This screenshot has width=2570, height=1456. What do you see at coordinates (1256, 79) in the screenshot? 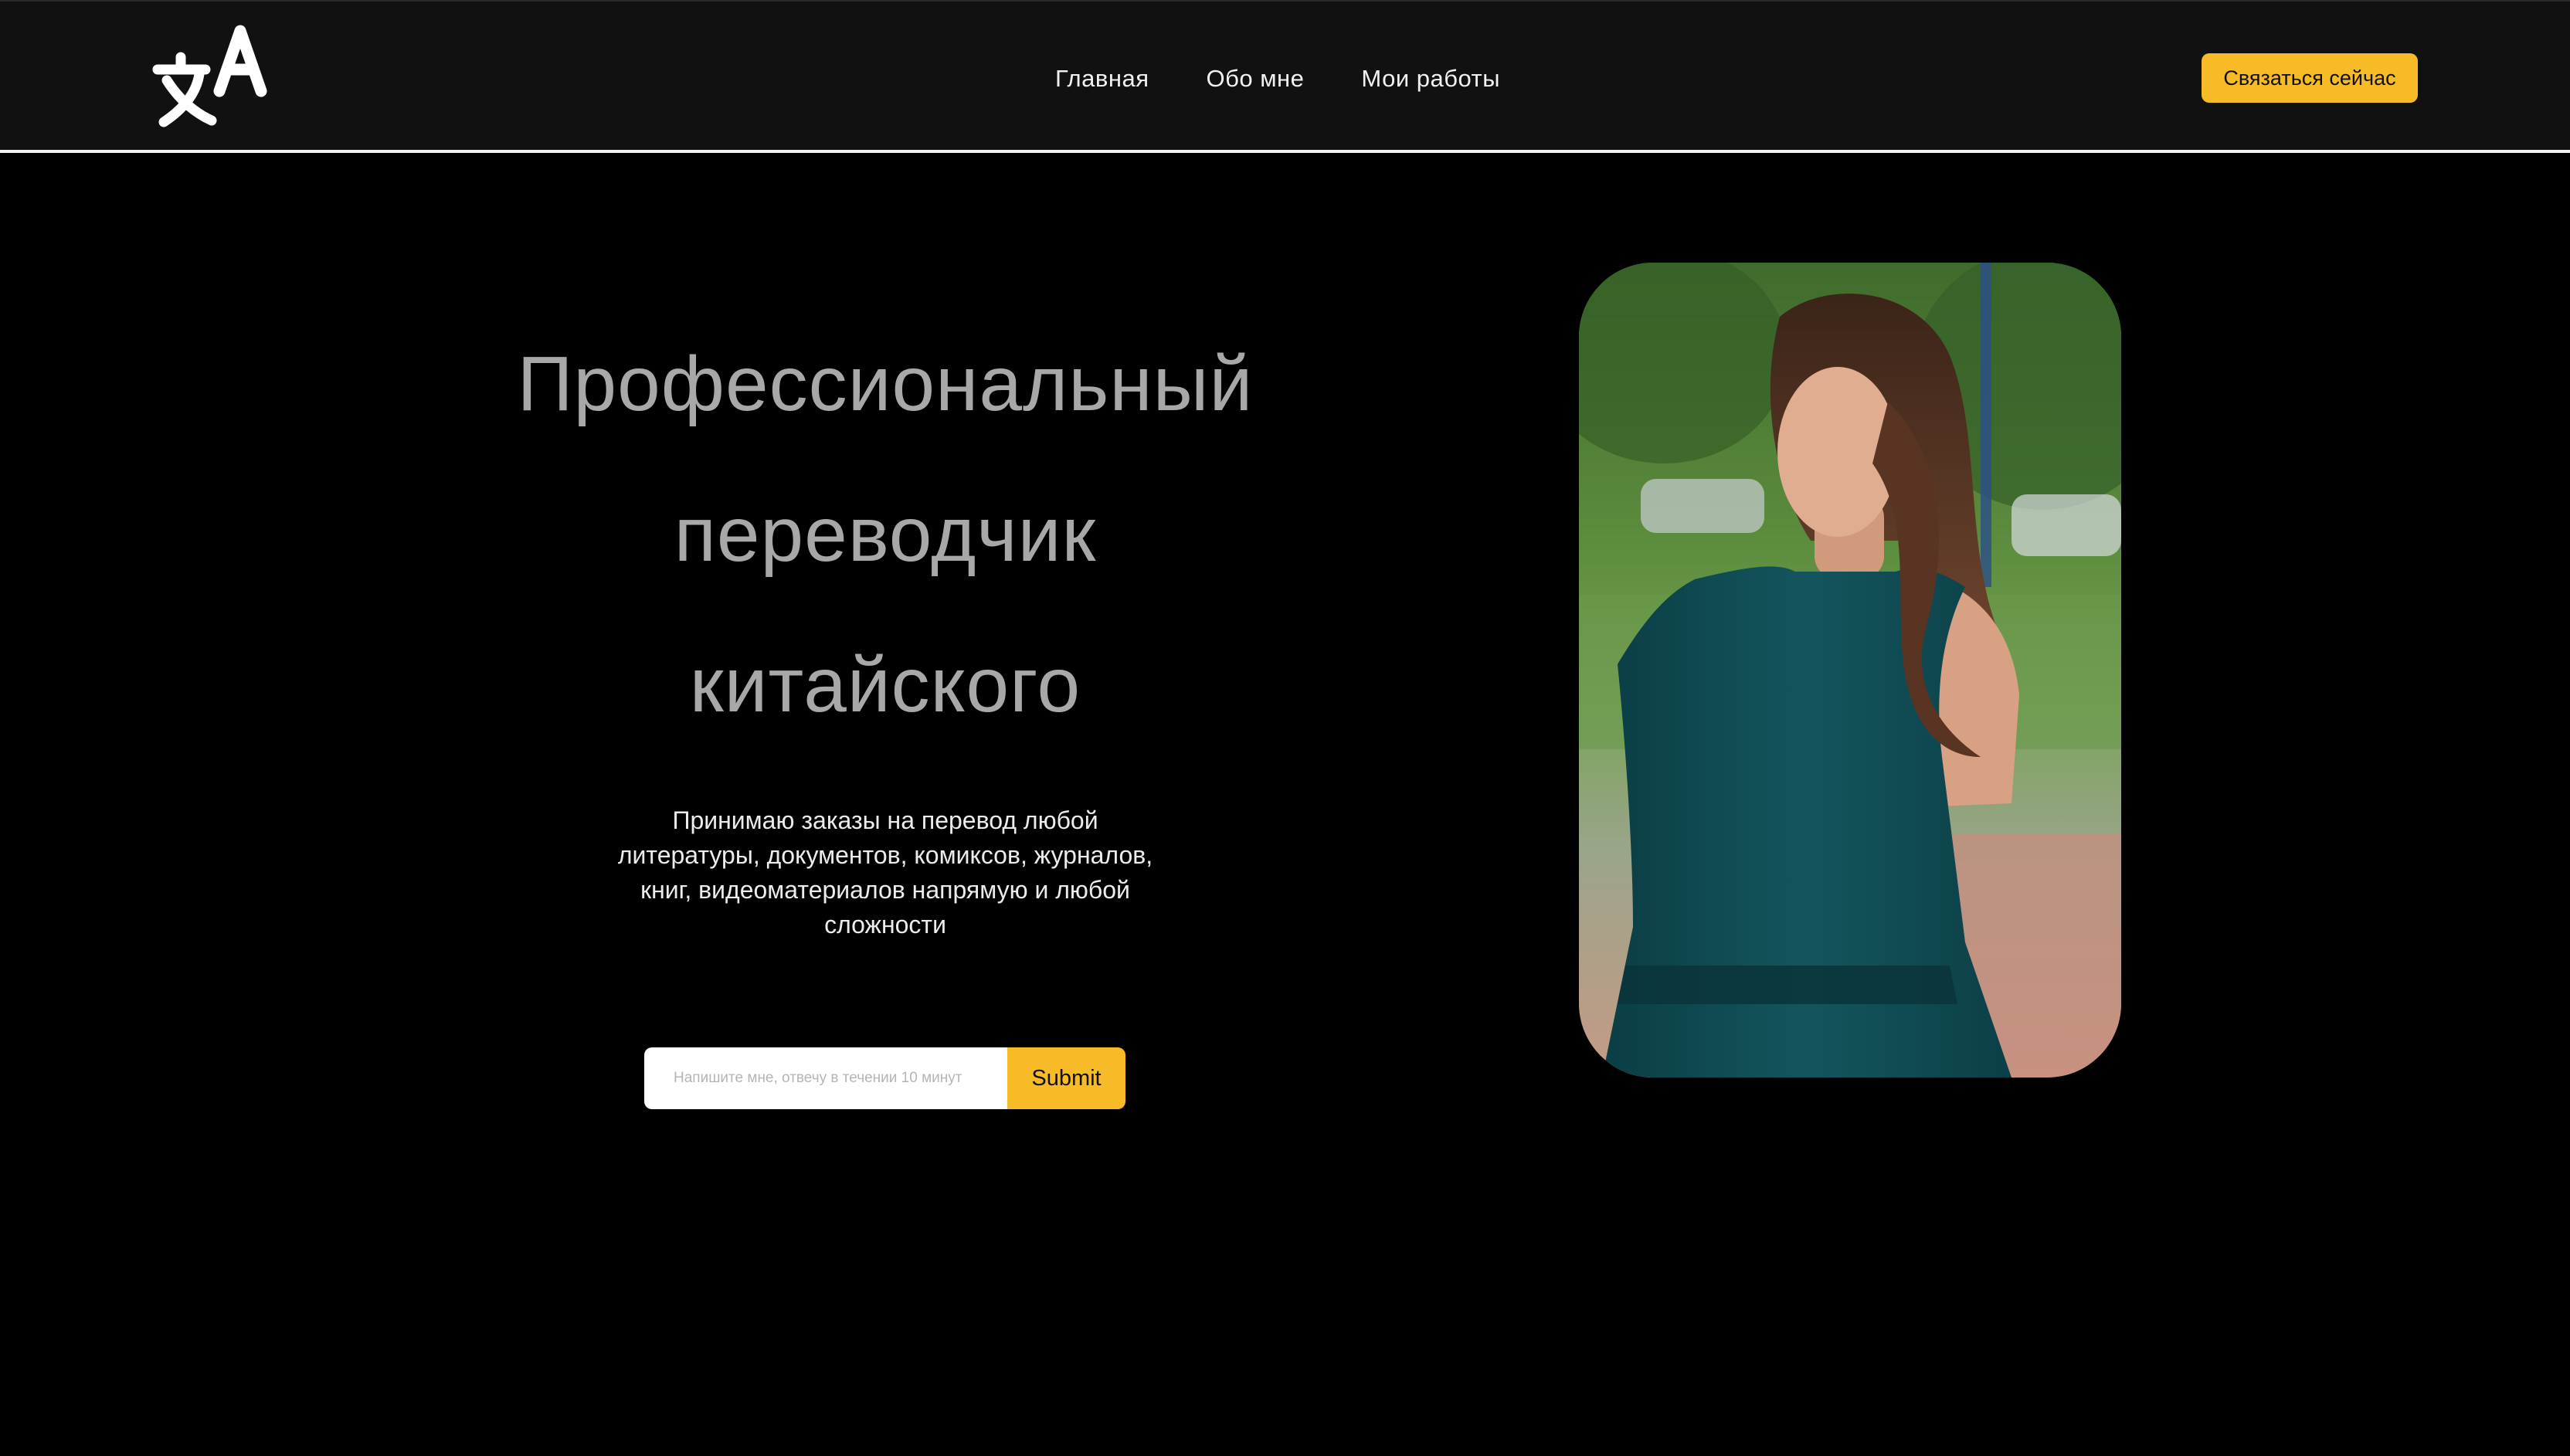
I see `nav-link-about: Обо мне` at bounding box center [1256, 79].